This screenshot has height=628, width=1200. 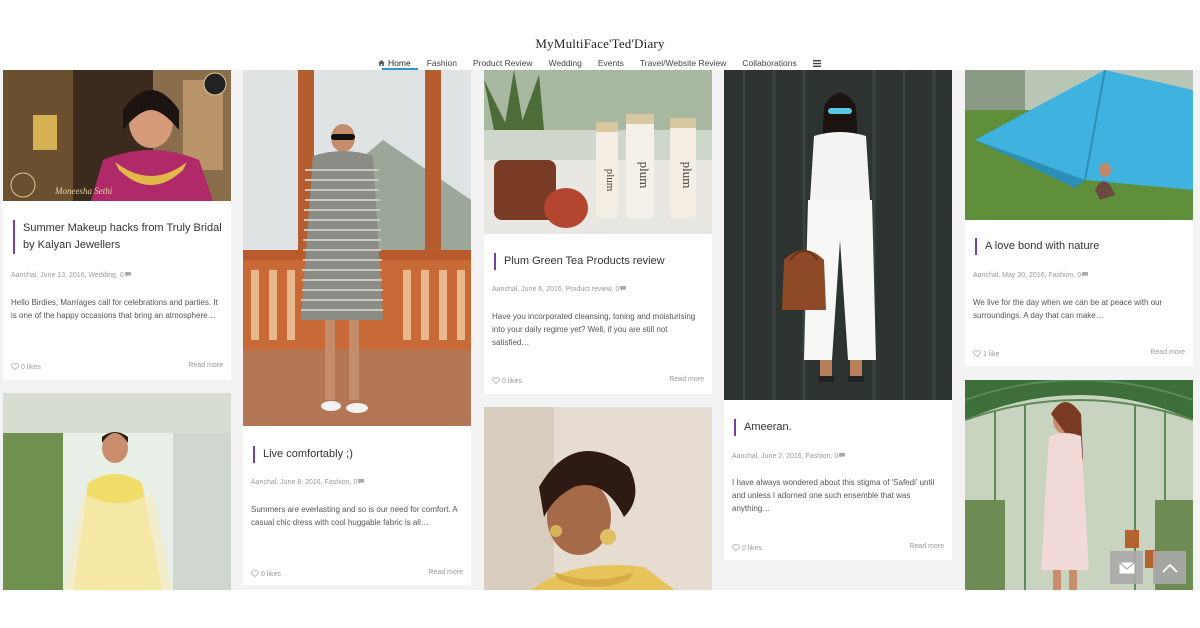 I want to click on post-title: Plum Green Tea Products review, so click(x=599, y=261).